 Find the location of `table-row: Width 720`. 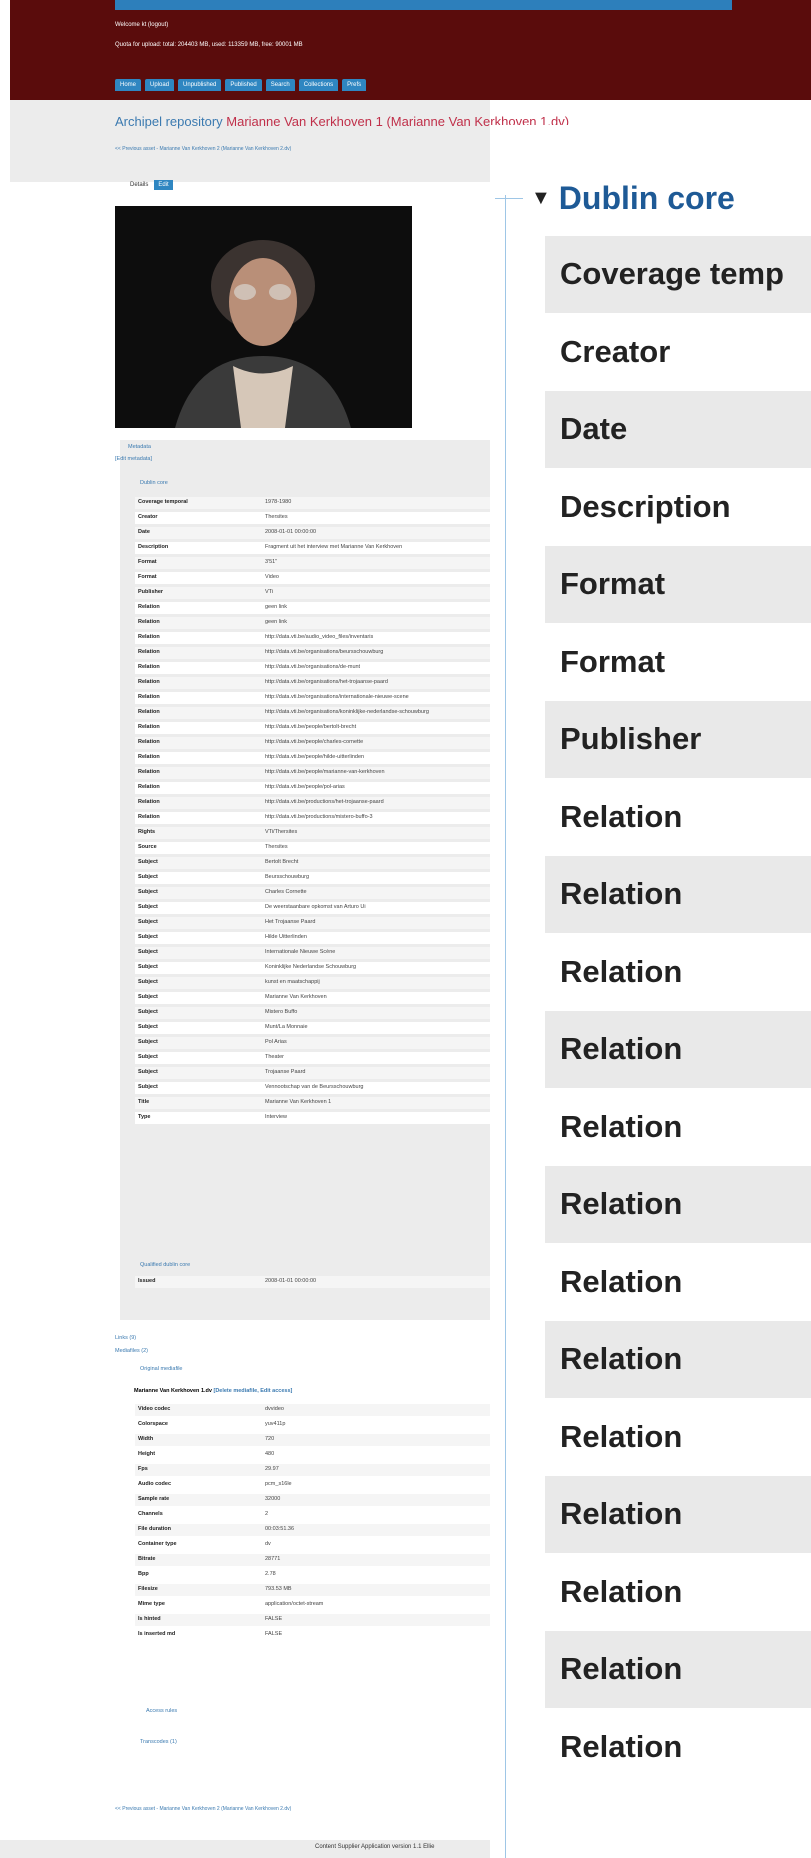

table-row: Width 720 is located at coordinates (312, 1440).